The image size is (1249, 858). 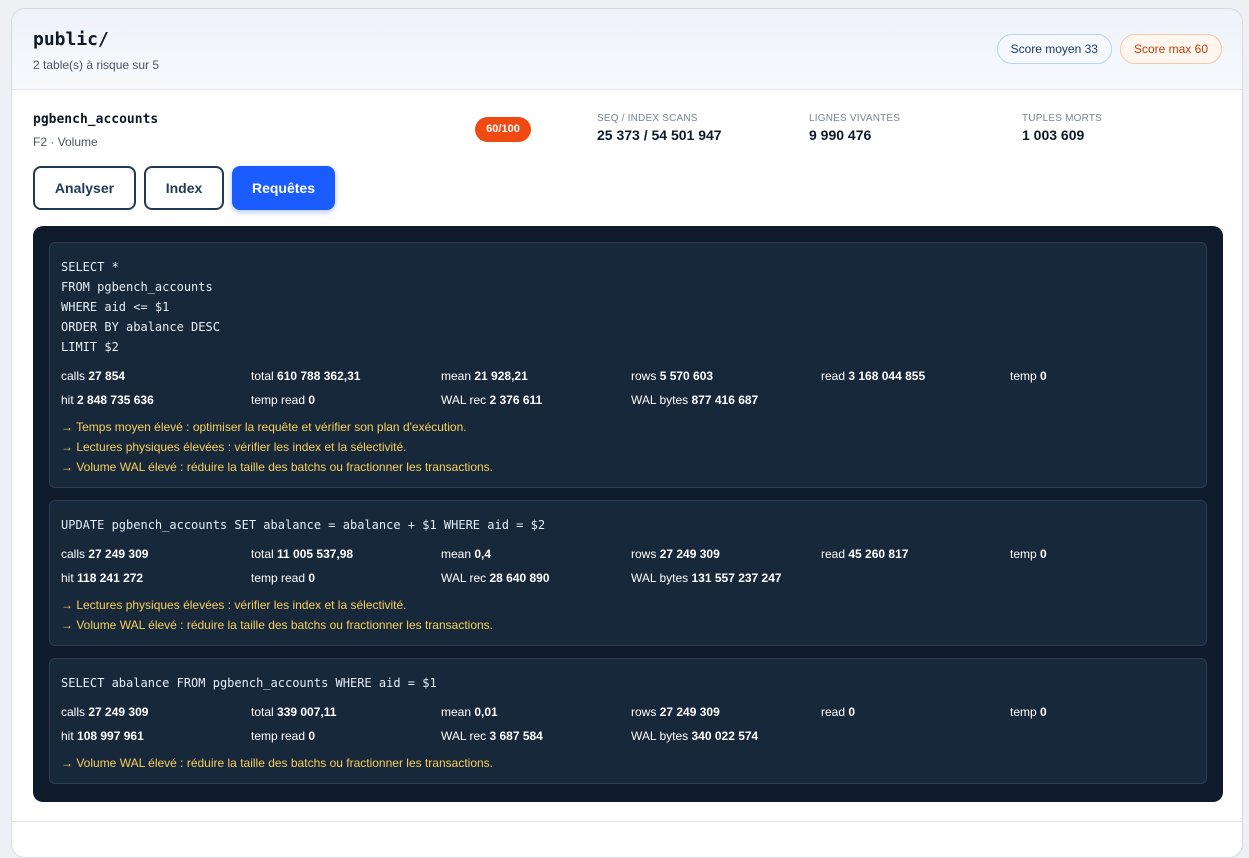 I want to click on metric-wal-bytes: WAL bytes 877 416 687, so click(x=695, y=400).